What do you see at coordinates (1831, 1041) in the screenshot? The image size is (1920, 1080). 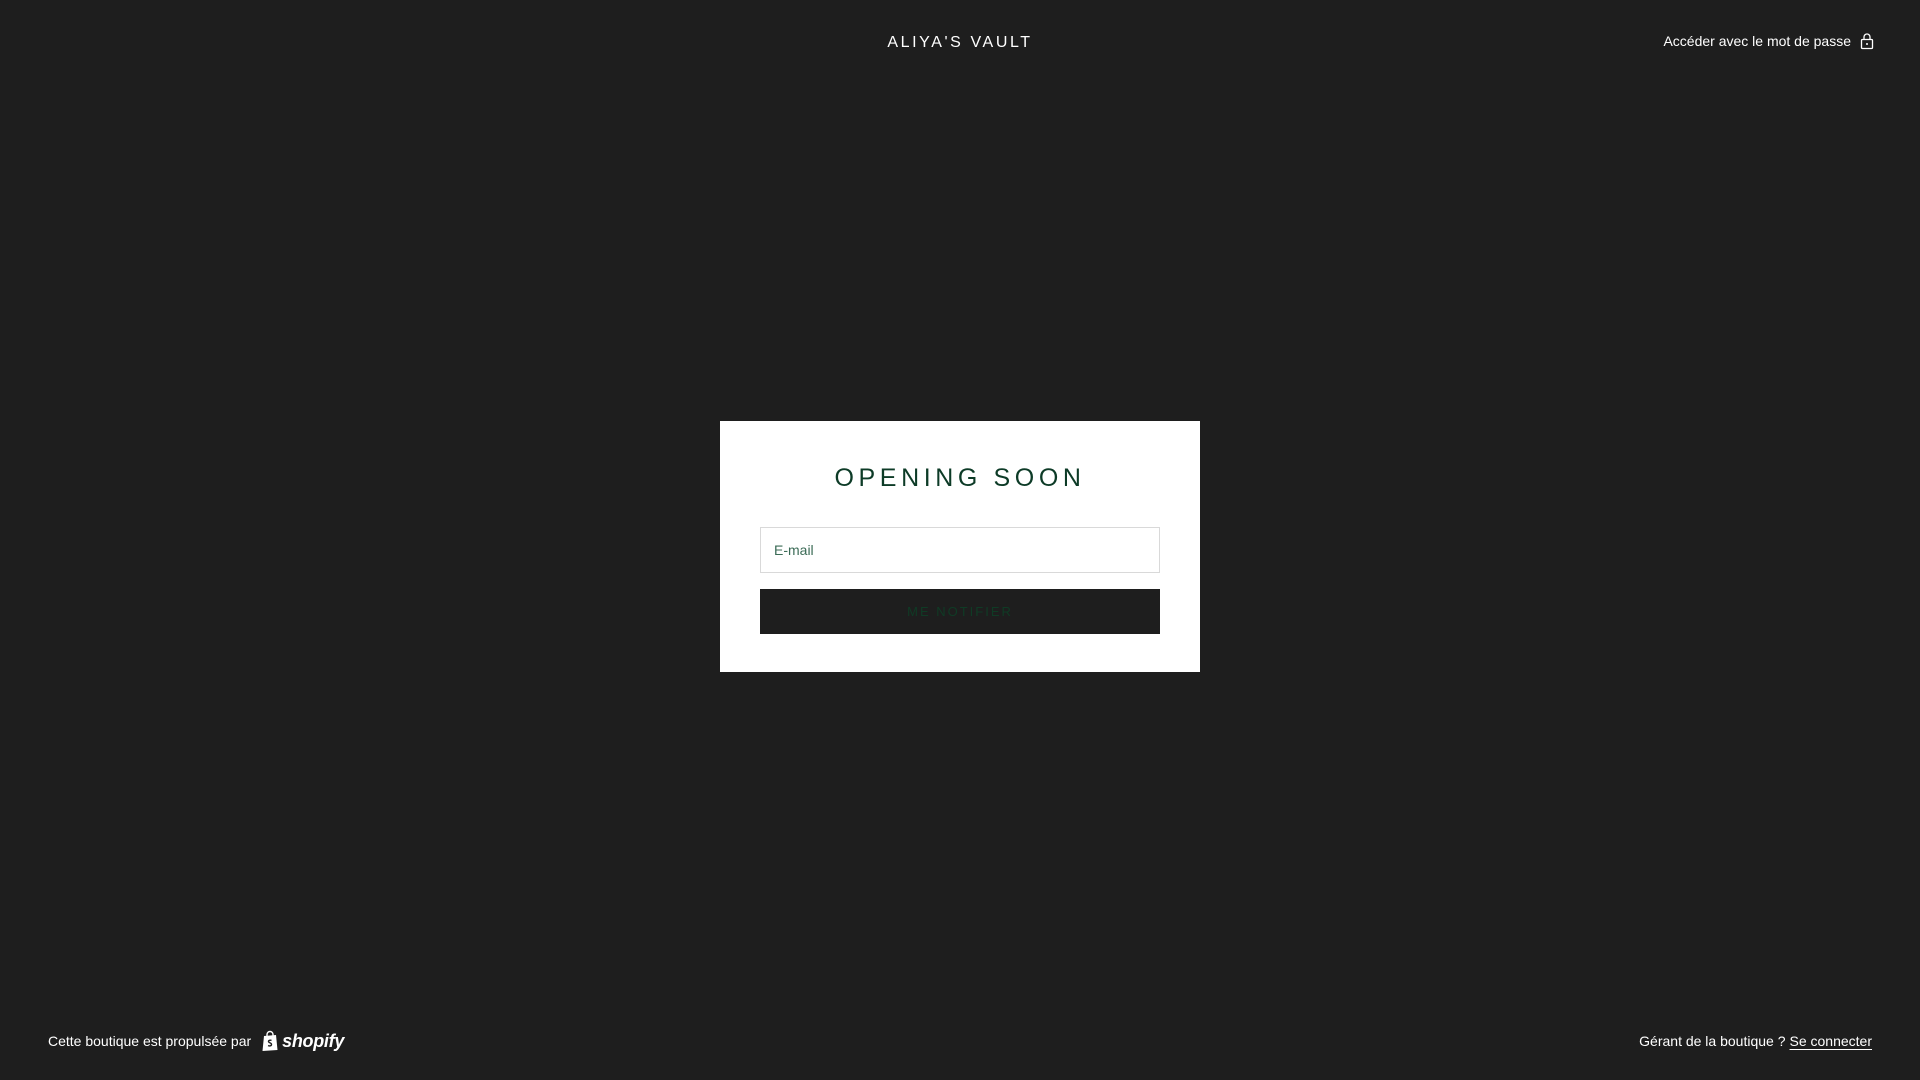 I see `login-link: Se connecter` at bounding box center [1831, 1041].